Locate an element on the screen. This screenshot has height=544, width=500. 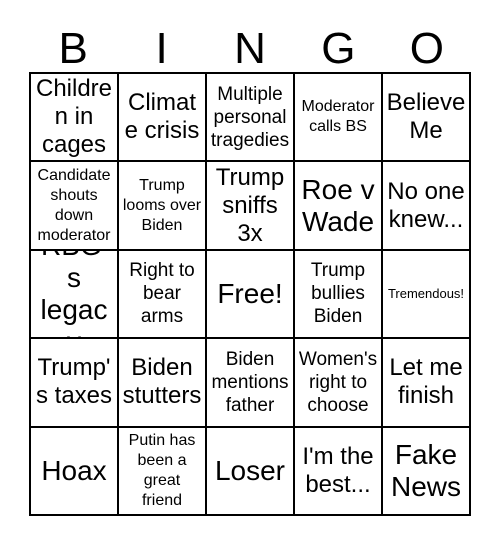
bingo-cell: Hoax is located at coordinates (75, 471).